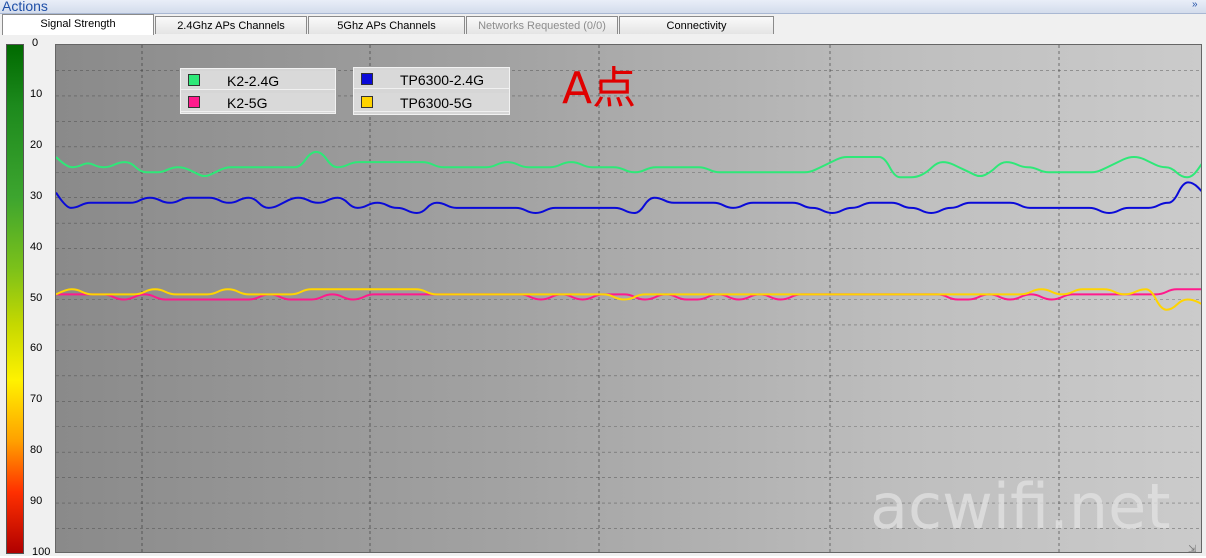  I want to click on actions-title: Actions, so click(25, 7).